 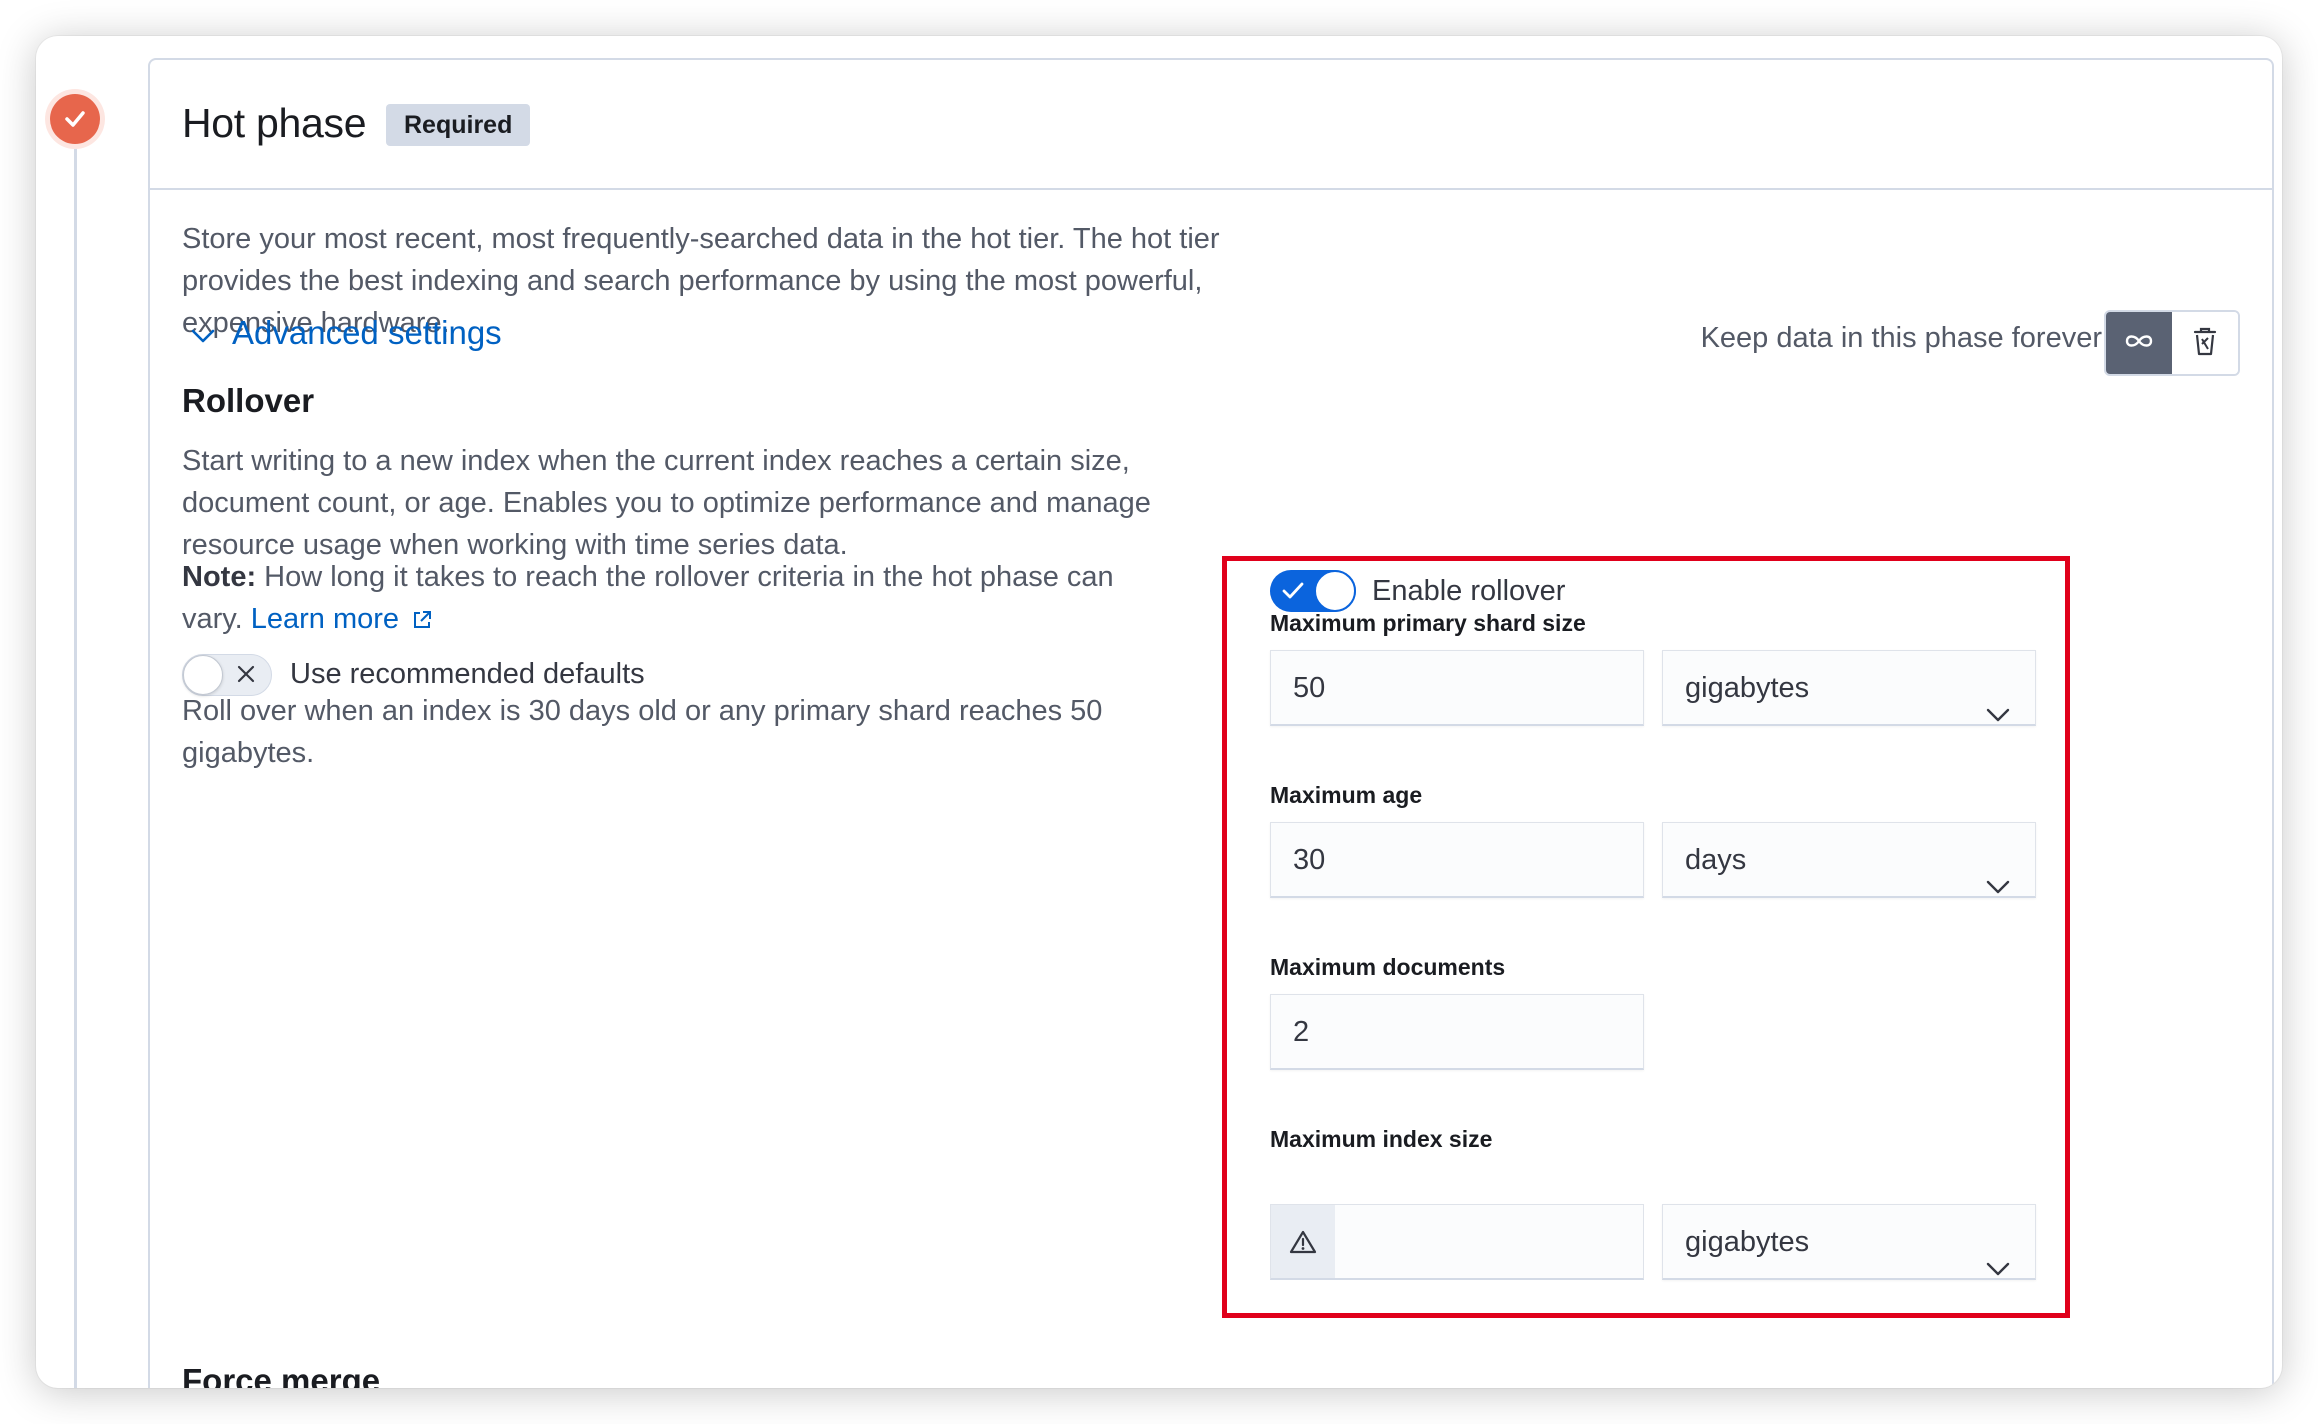 What do you see at coordinates (1457, 1242) in the screenshot?
I see `max-index-size-input` at bounding box center [1457, 1242].